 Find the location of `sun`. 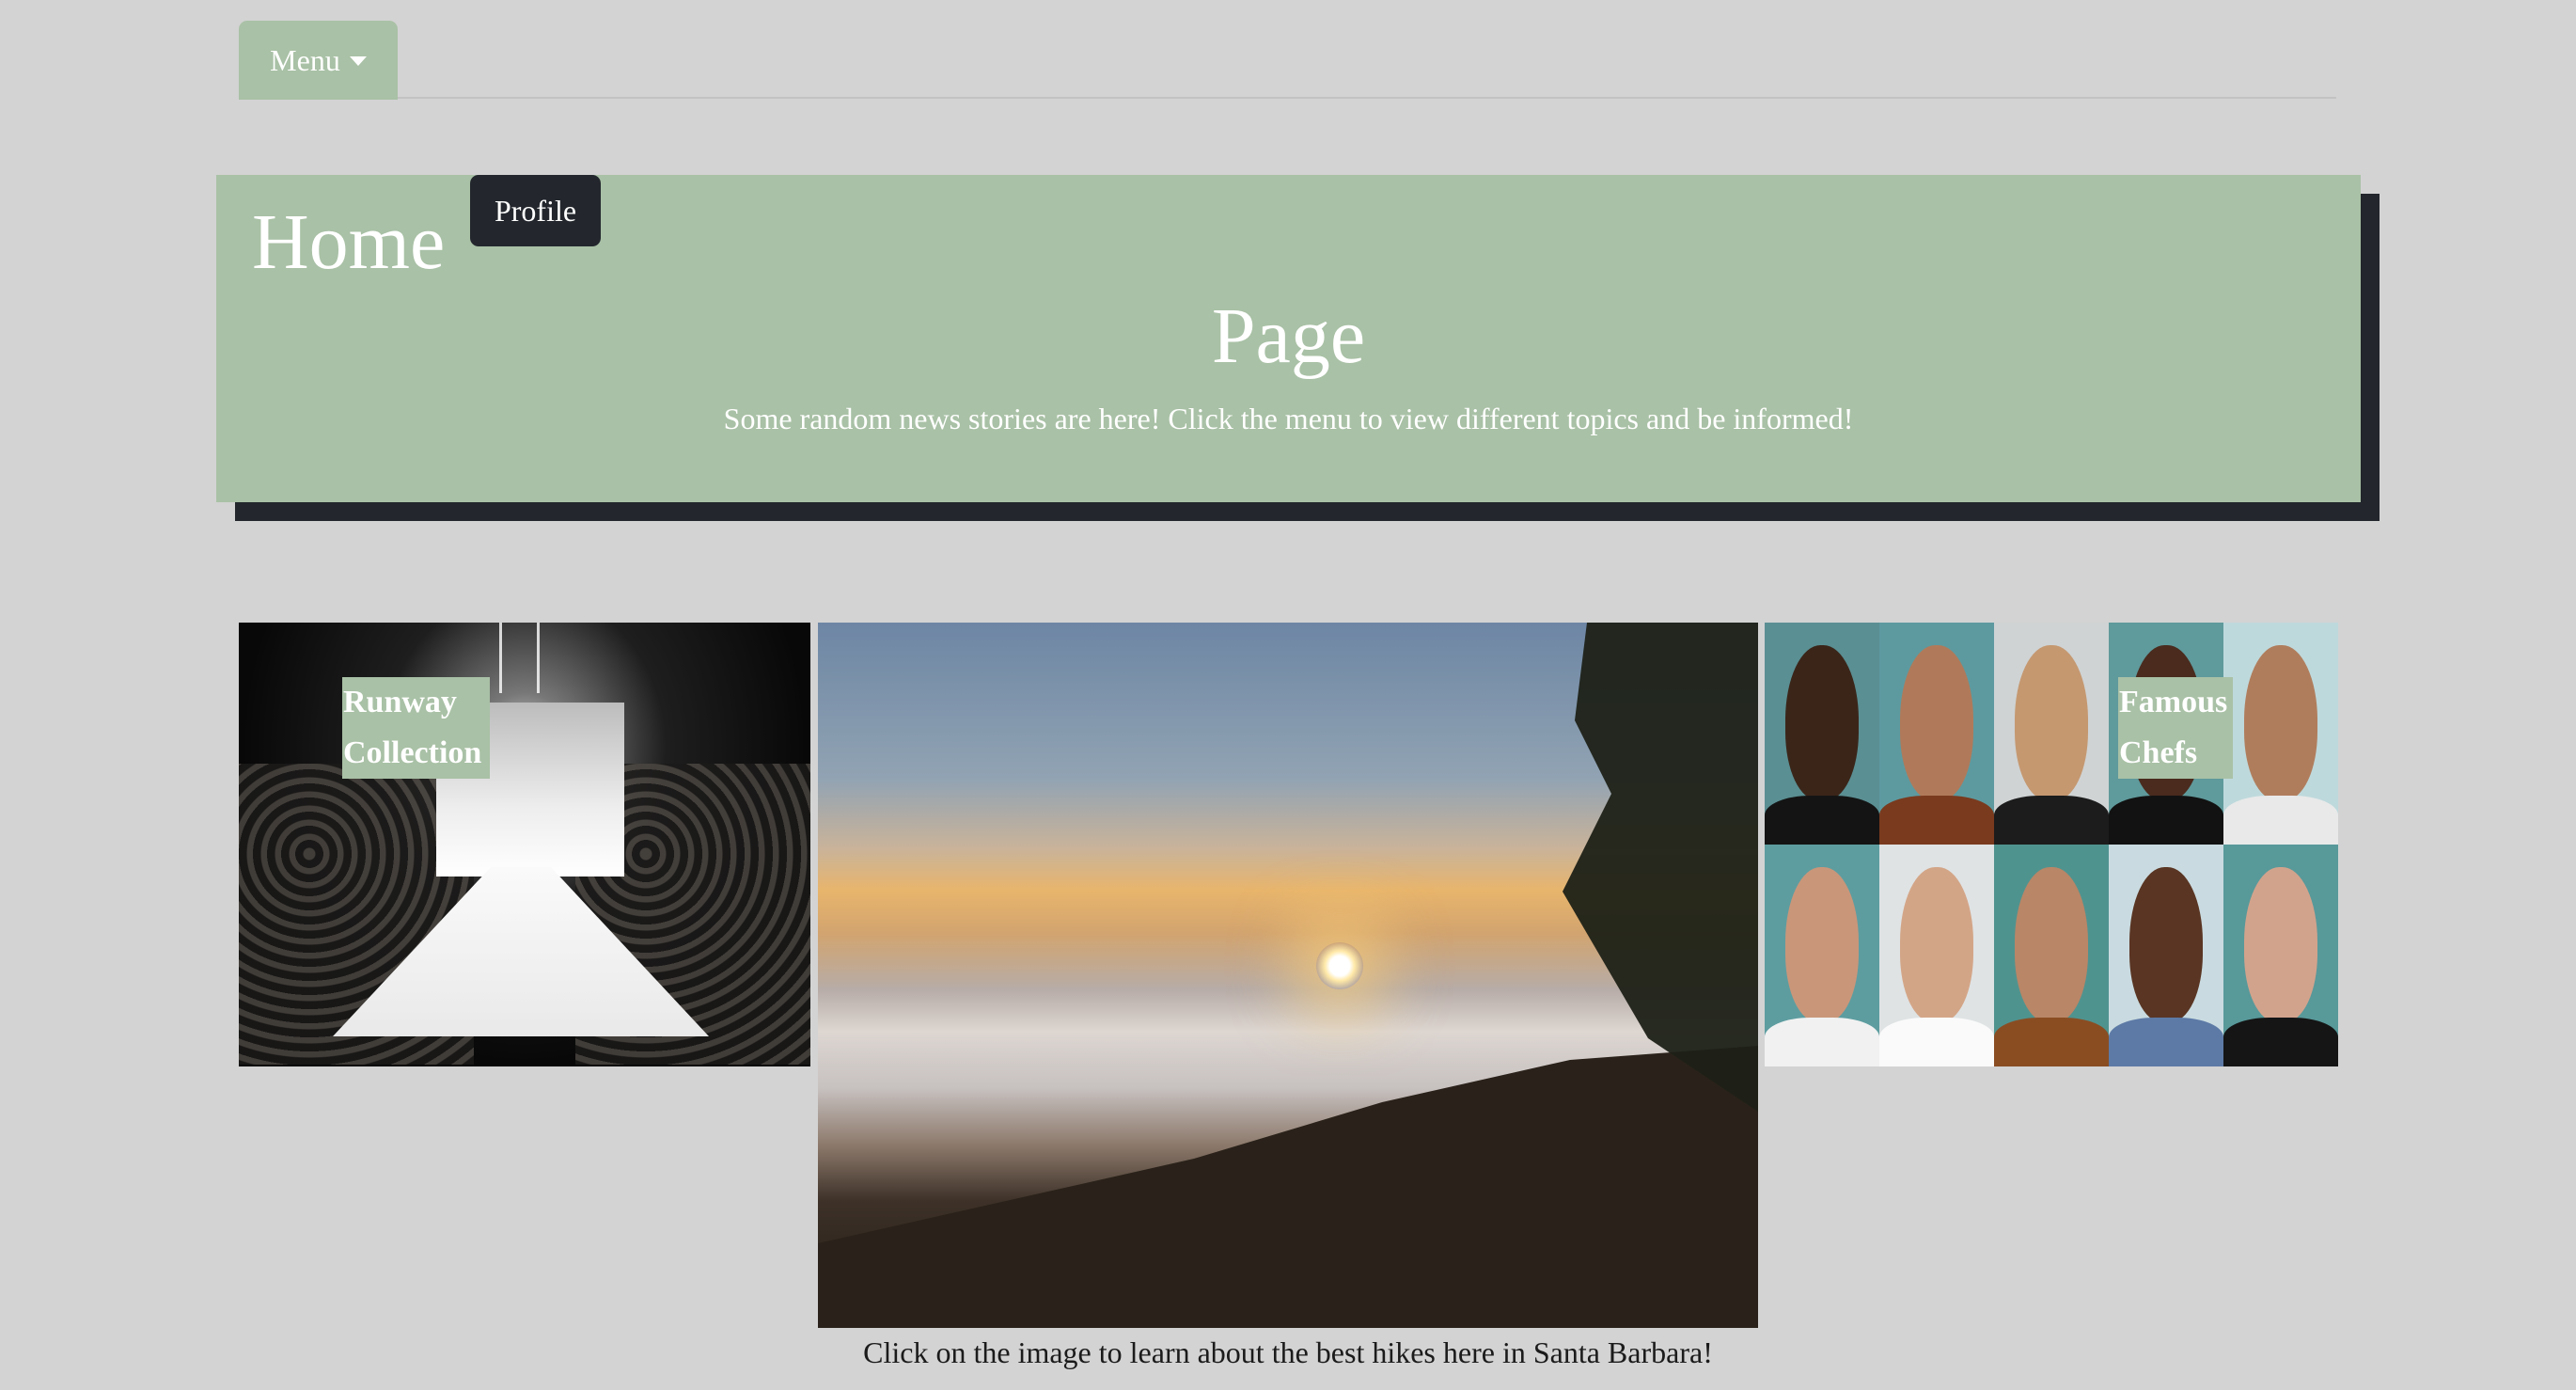

sun is located at coordinates (1339, 965).